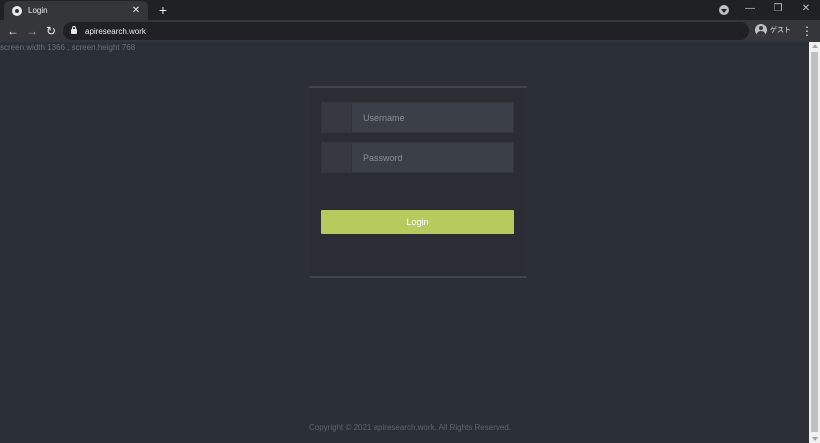  Describe the element at coordinates (51, 31) in the screenshot. I see `reload-button: ↻` at that location.